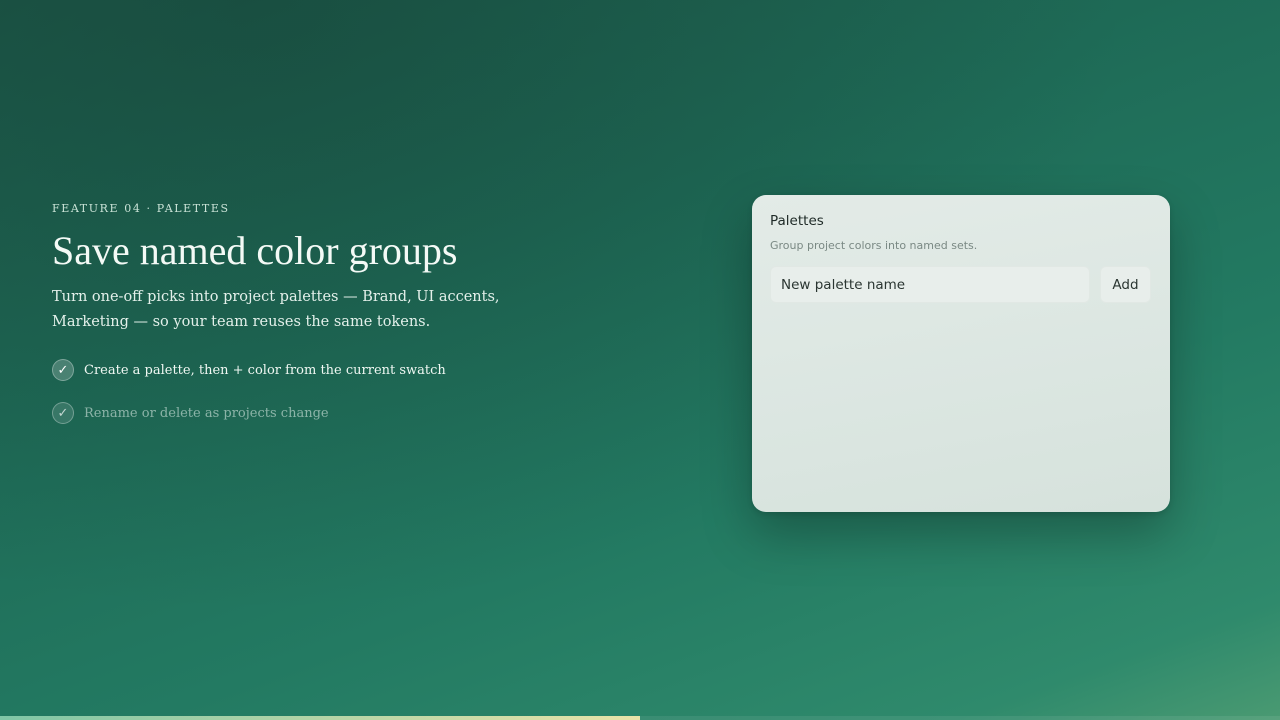  What do you see at coordinates (797, 221) in the screenshot?
I see `palettes-title: Palettes` at bounding box center [797, 221].